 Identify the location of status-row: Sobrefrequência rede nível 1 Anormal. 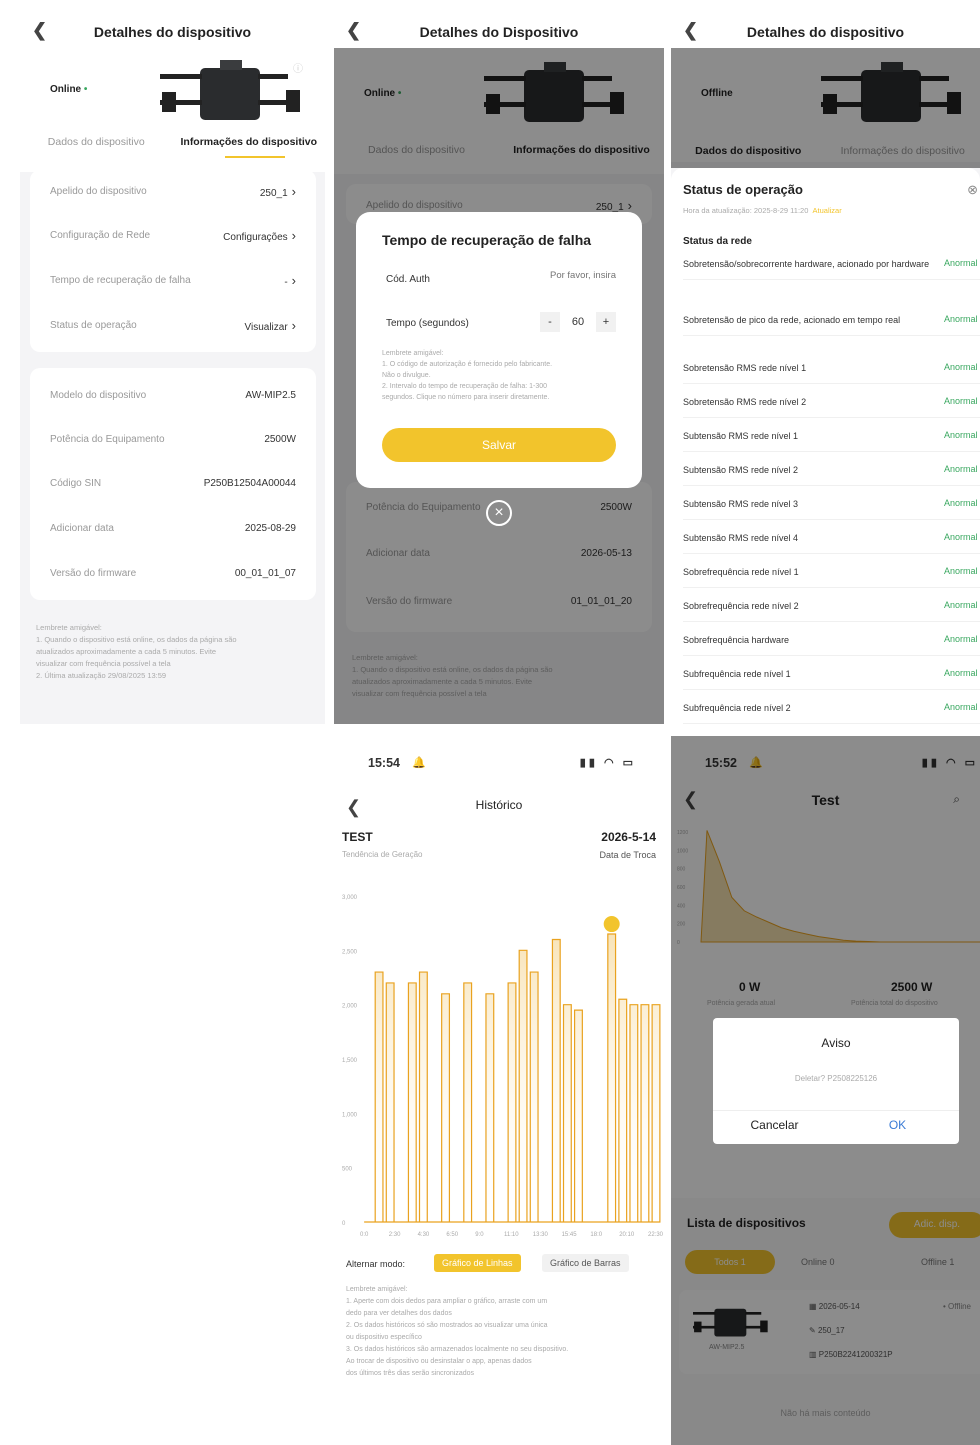
(831, 577).